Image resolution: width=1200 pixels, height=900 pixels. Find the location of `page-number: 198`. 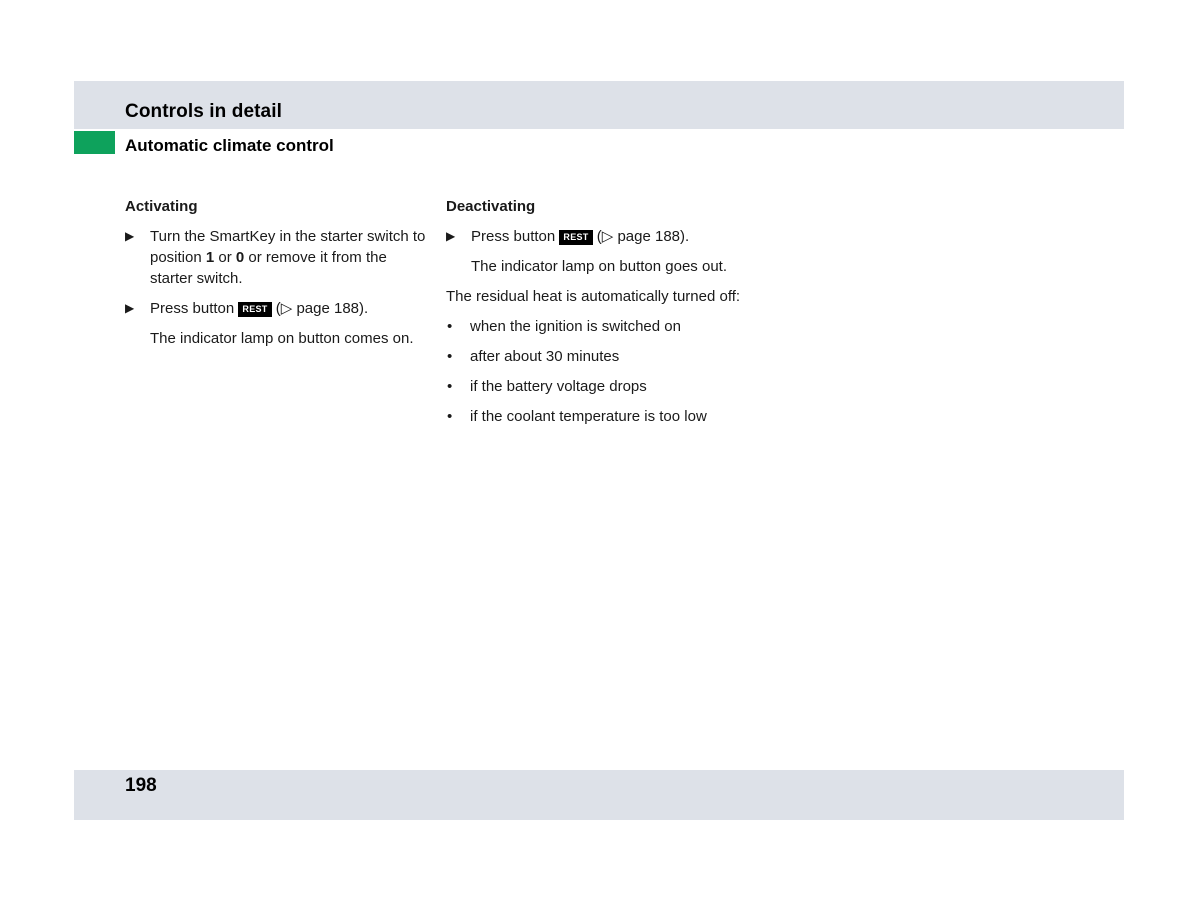

page-number: 198 is located at coordinates (141, 785).